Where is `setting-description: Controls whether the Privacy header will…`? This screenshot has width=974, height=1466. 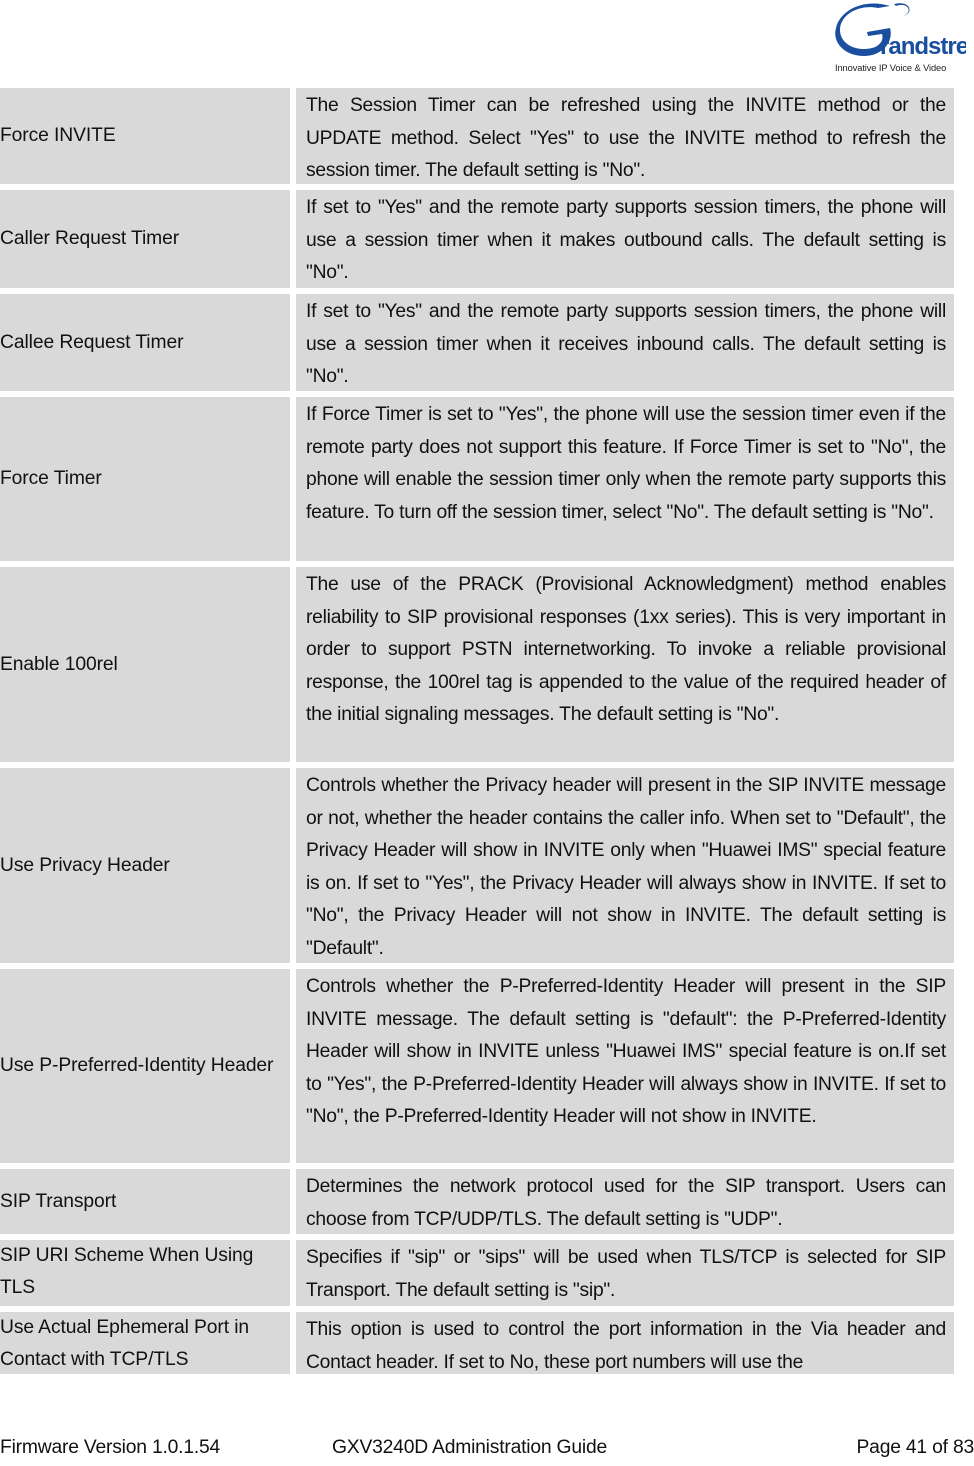 setting-description: Controls whether the Privacy header will… is located at coordinates (625, 865).